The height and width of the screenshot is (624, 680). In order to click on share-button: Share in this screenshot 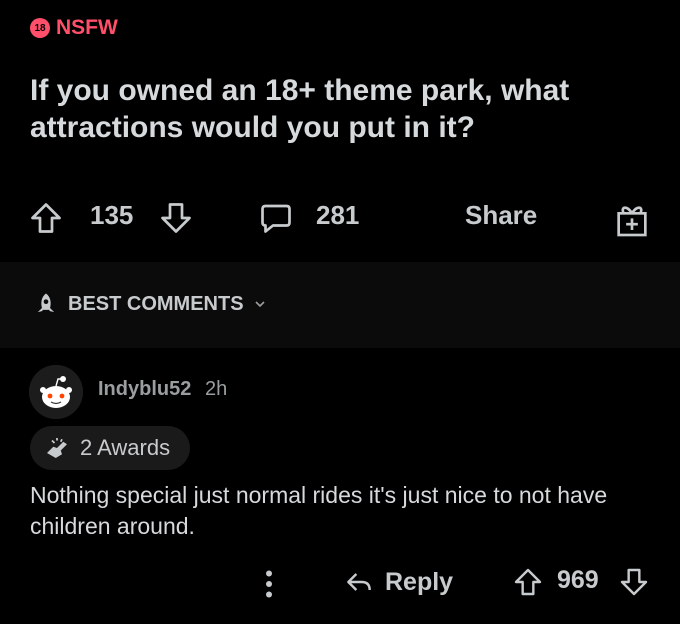, I will do `click(501, 215)`.